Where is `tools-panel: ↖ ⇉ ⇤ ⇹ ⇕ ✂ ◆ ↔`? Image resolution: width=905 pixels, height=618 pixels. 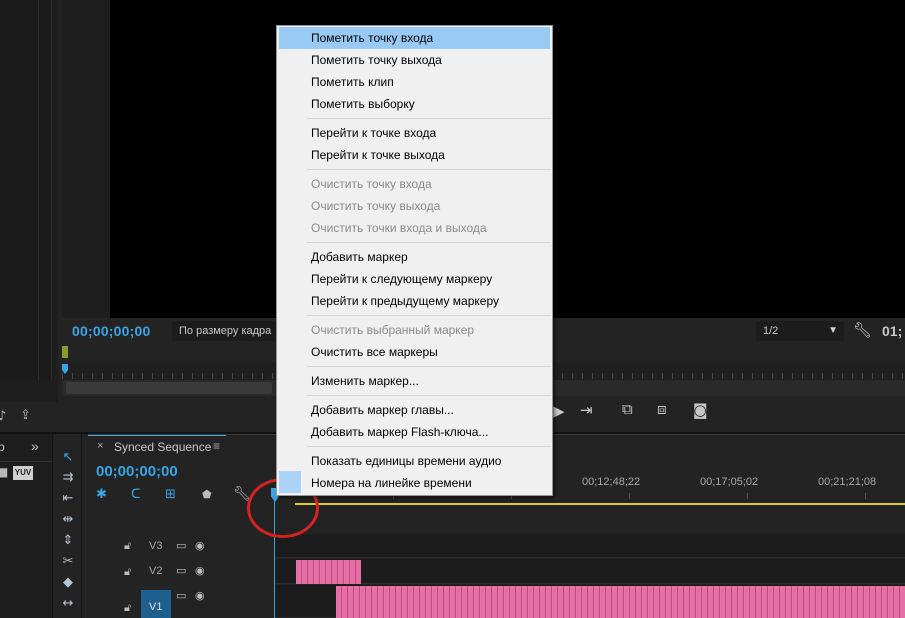
tools-panel: ↖ ⇉ ⇤ ⇹ ⇕ ✂ ◆ ↔ is located at coordinates (67, 526).